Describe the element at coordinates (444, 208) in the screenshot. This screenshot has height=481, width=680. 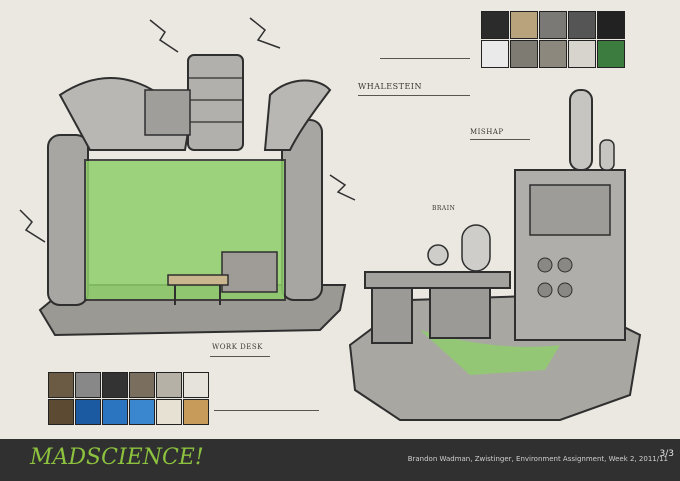
I see `brain-label: BRAIN` at that location.